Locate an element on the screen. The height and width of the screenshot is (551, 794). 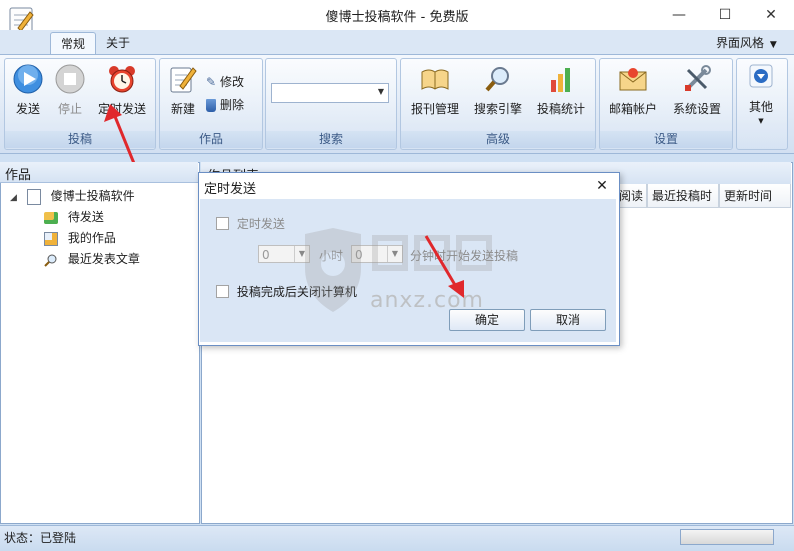
maximize-icon: ☐ is located at coordinates (725, 15).